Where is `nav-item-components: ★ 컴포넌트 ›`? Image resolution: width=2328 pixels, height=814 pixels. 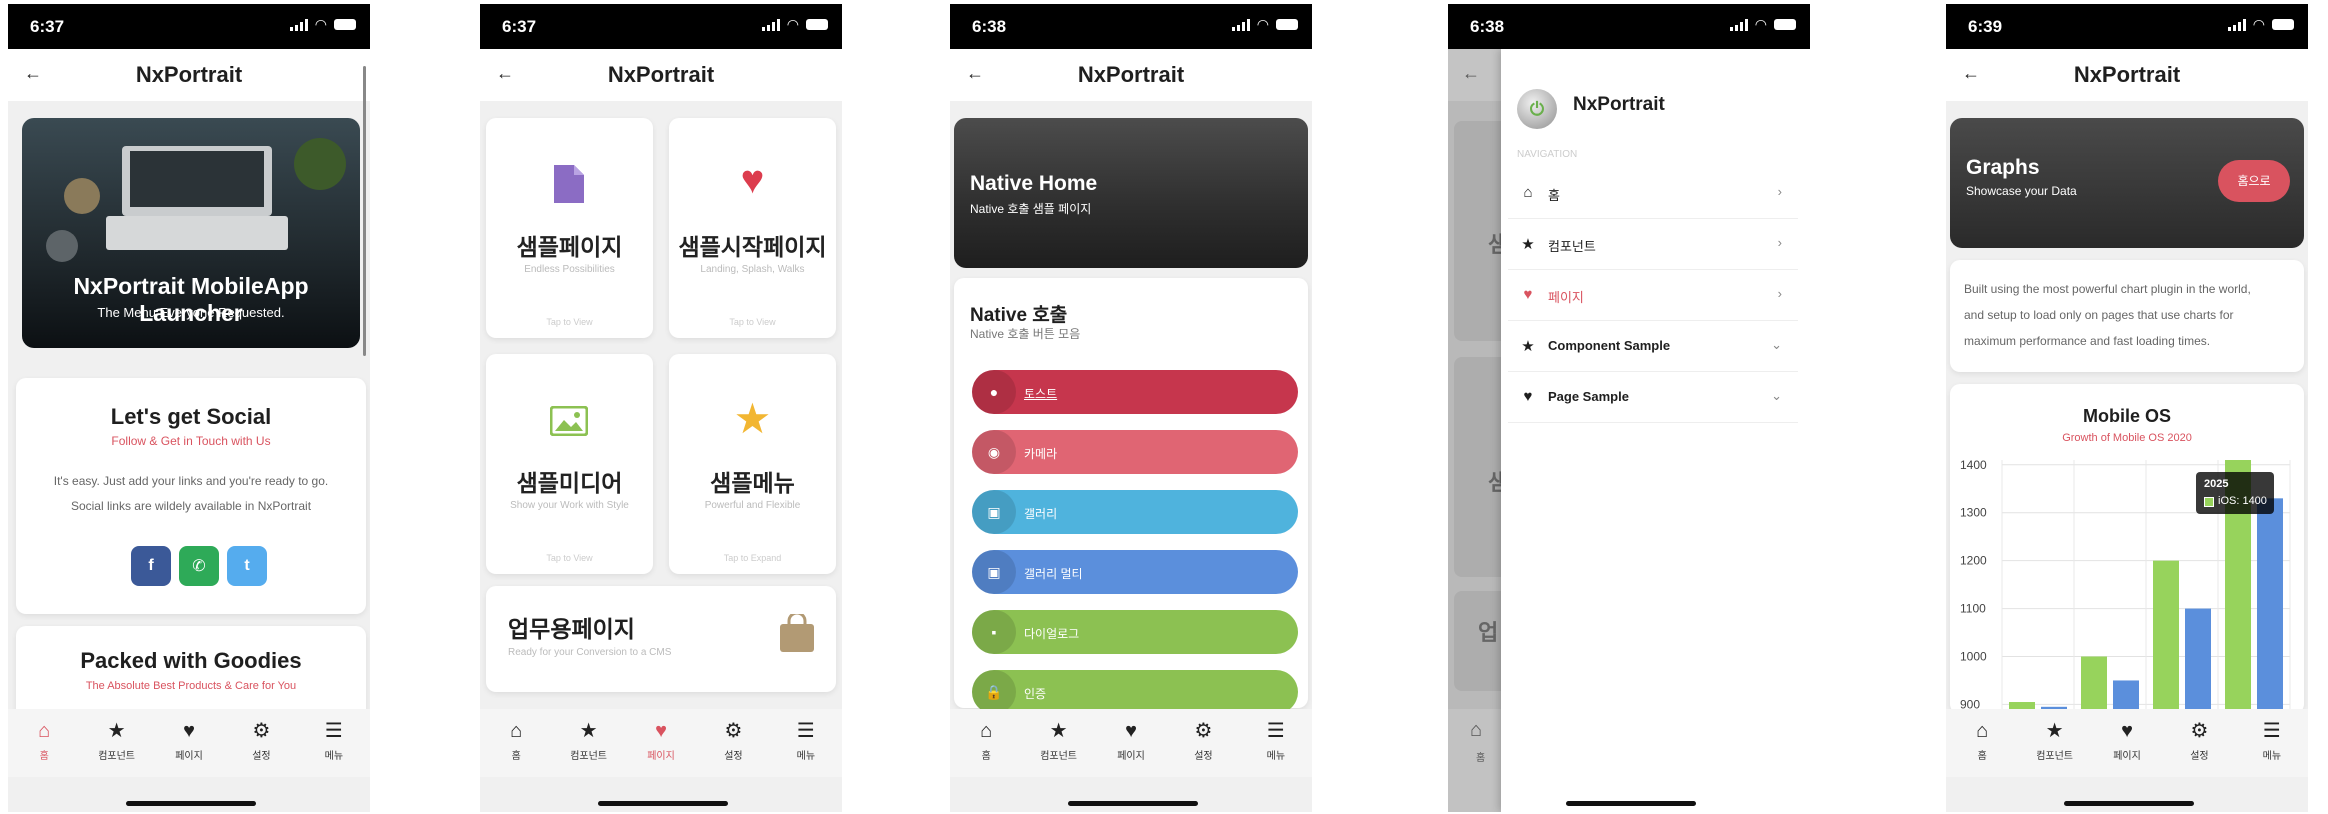 nav-item-components: ★ 컴포넌트 › is located at coordinates (1653, 244).